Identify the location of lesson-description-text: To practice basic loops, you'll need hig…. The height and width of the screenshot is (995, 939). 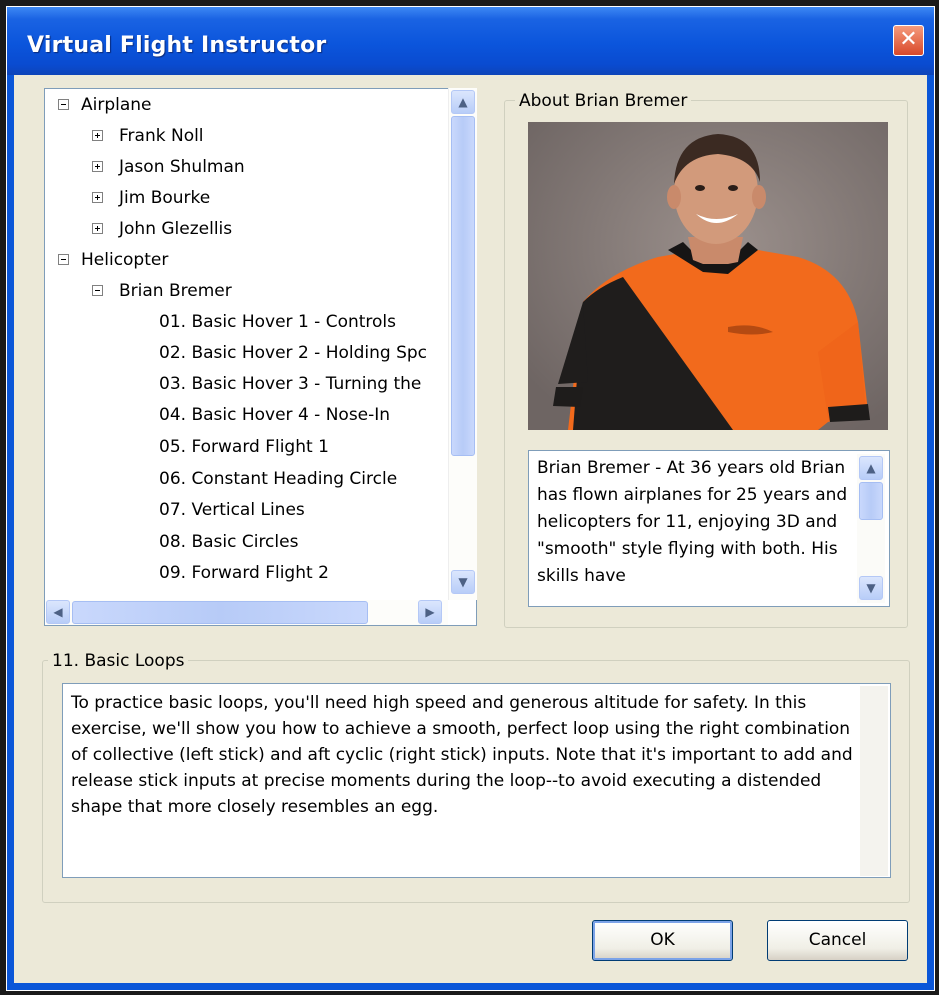
(462, 755).